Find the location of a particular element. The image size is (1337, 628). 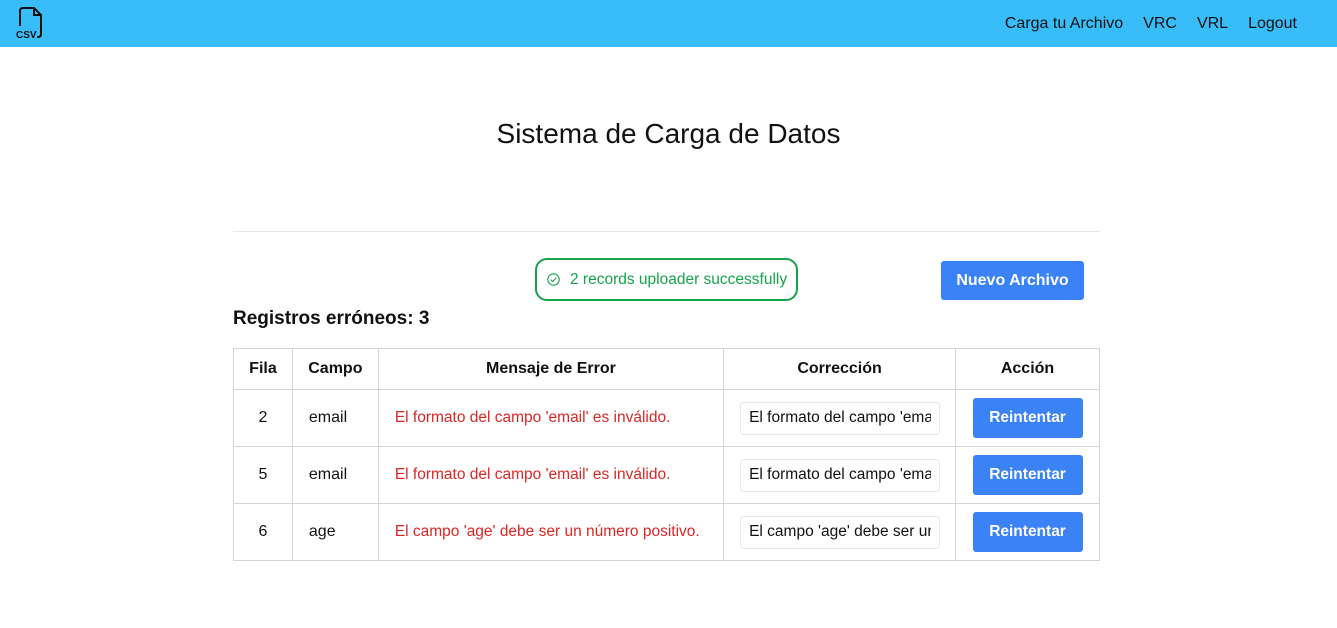

header-correction: Corrección is located at coordinates (840, 369).